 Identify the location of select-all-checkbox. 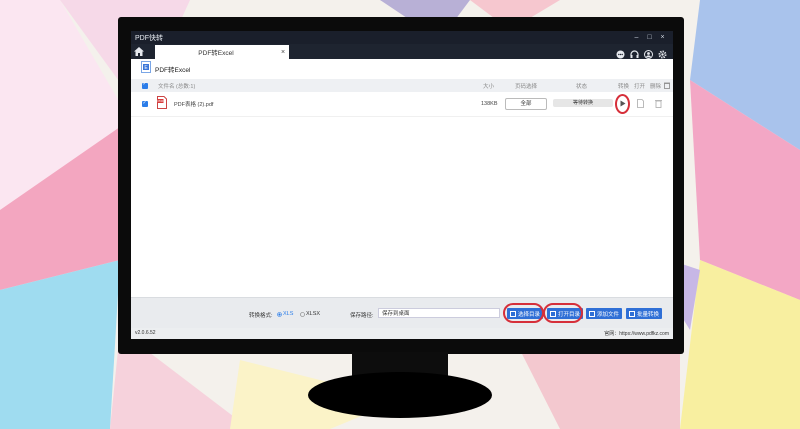
(145, 85).